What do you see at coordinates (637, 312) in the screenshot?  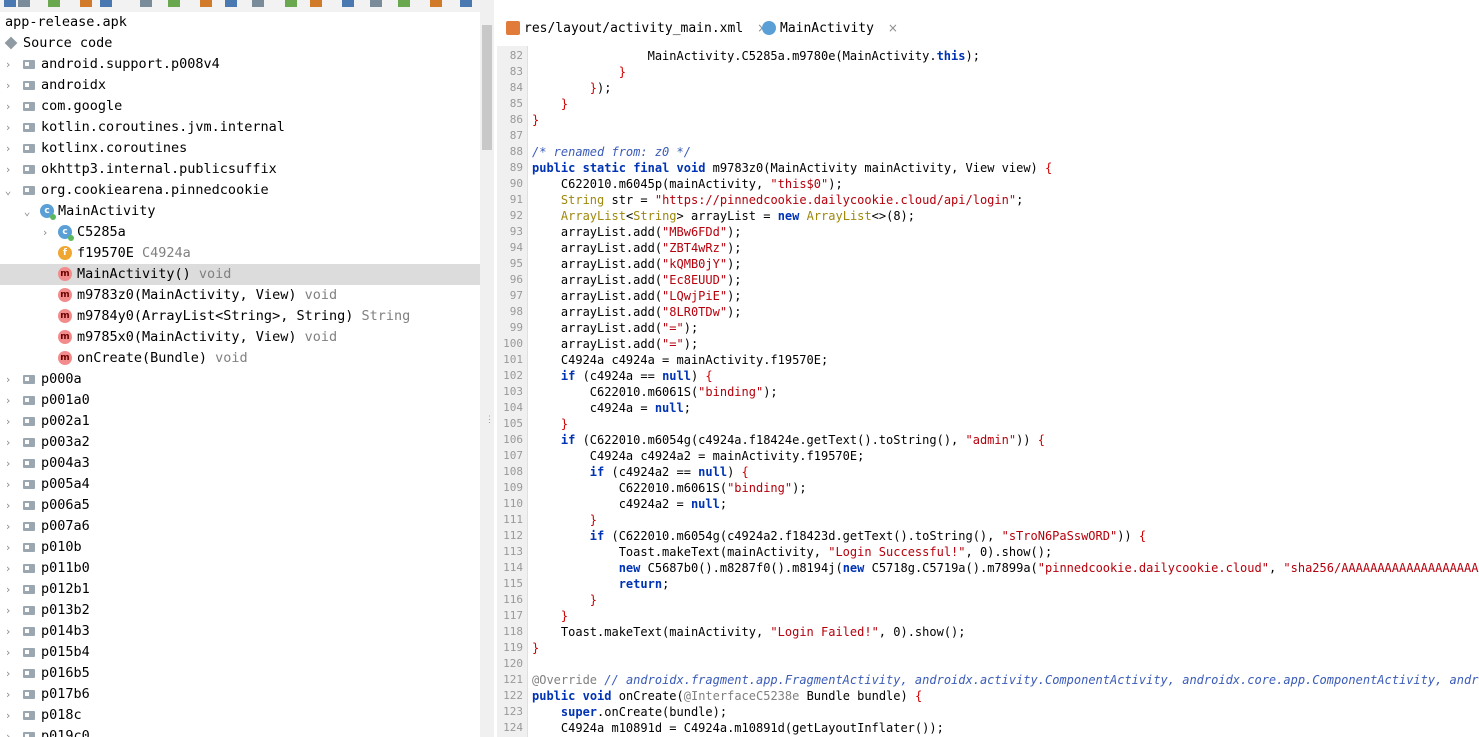 I see `code-line: arrayList.add("8LR0TDw");` at bounding box center [637, 312].